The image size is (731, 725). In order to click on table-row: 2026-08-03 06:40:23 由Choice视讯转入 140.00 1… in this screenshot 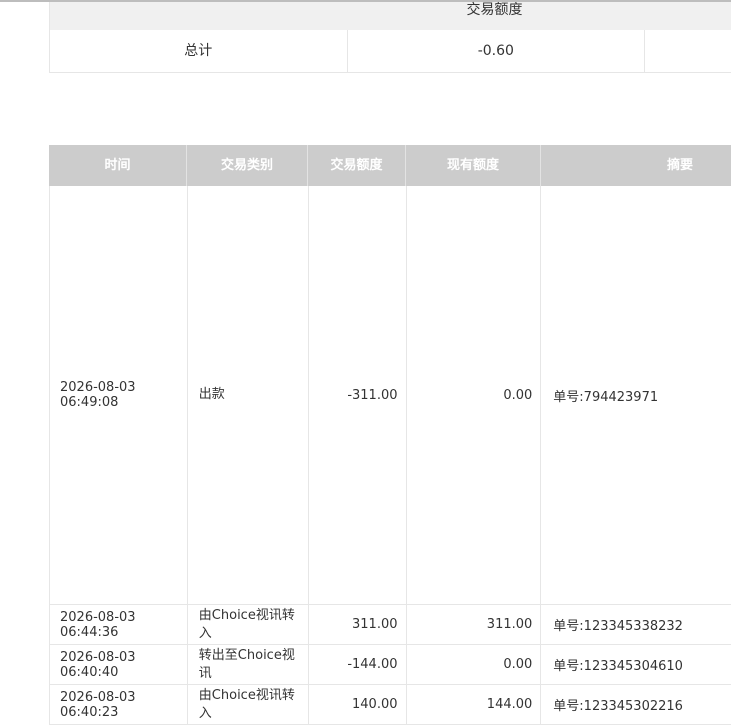, I will do `click(390, 705)`.